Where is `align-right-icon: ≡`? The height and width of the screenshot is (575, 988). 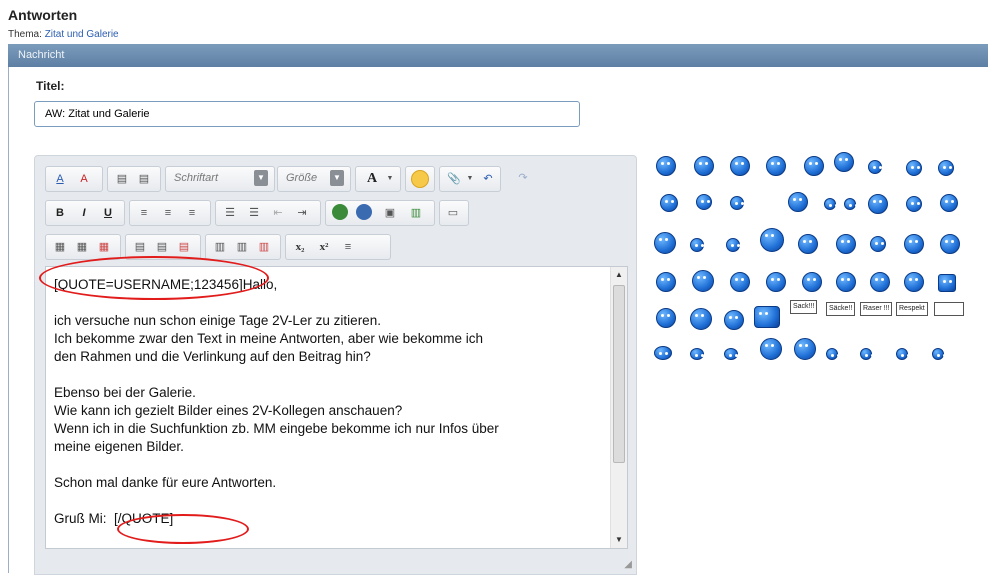
align-right-icon: ≡ is located at coordinates (192, 213).